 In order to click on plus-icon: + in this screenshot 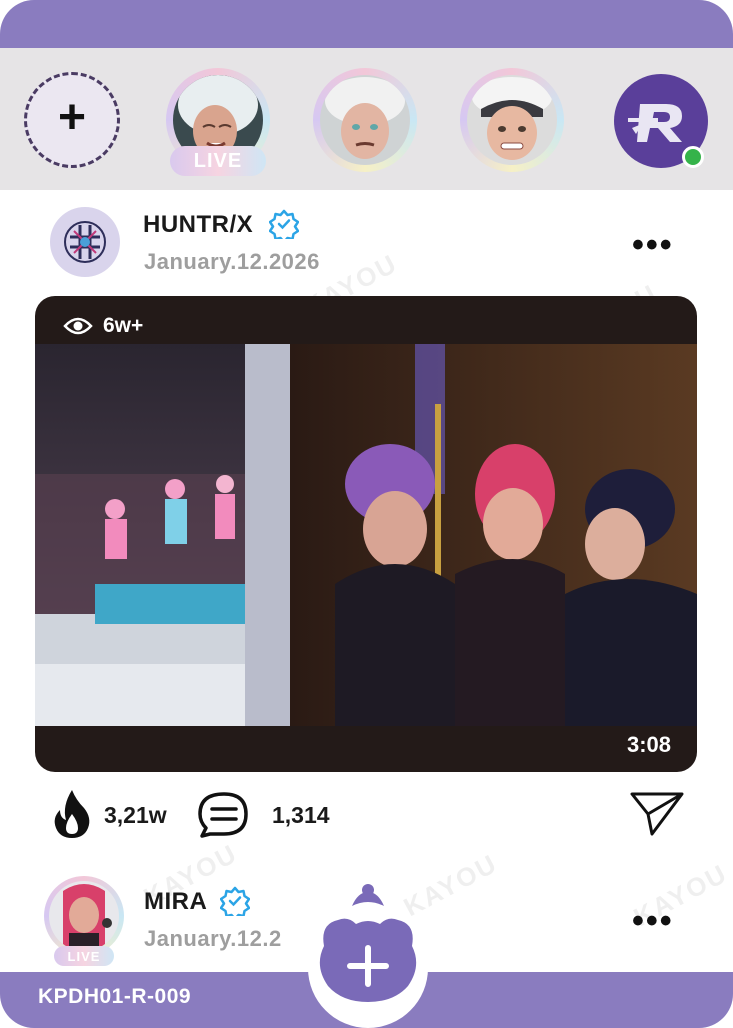, I will do `click(72, 117)`.